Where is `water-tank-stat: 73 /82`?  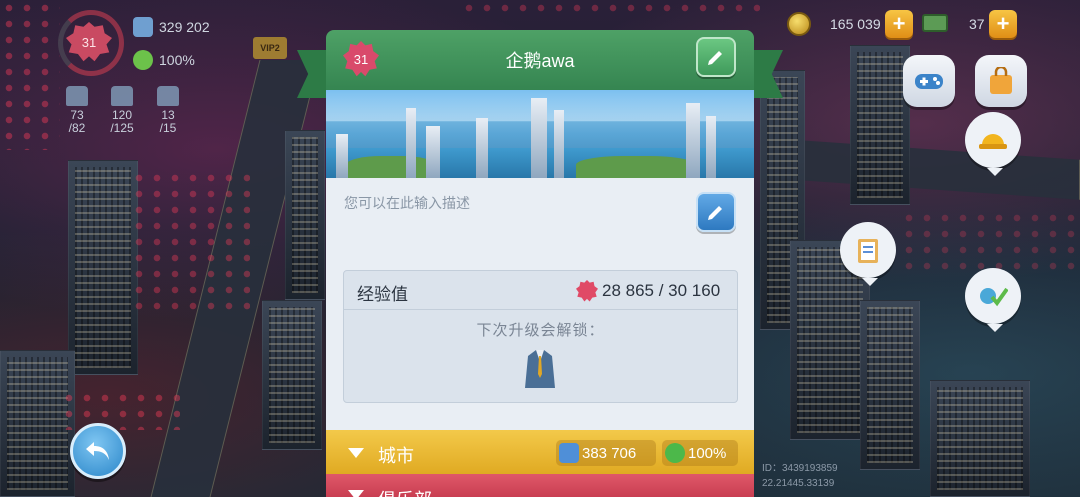
water-tank-stat: 73 /82 is located at coordinates (77, 110).